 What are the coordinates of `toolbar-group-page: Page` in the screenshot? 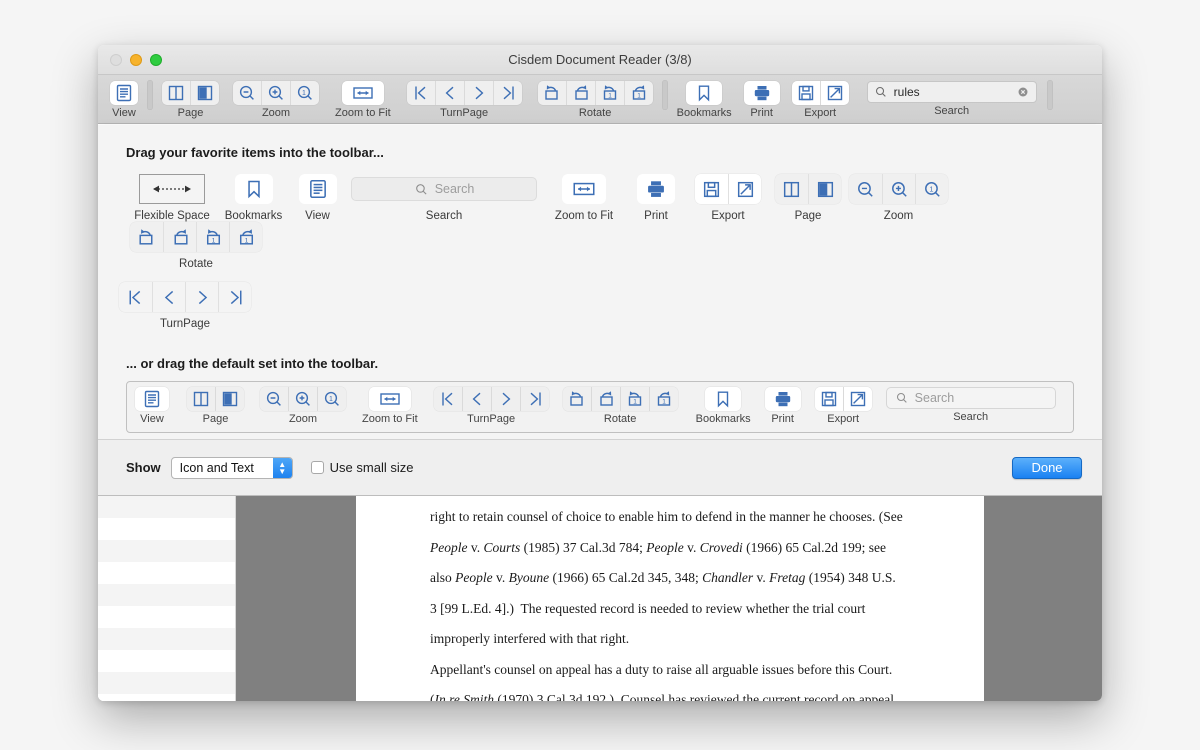 It's located at (190, 100).